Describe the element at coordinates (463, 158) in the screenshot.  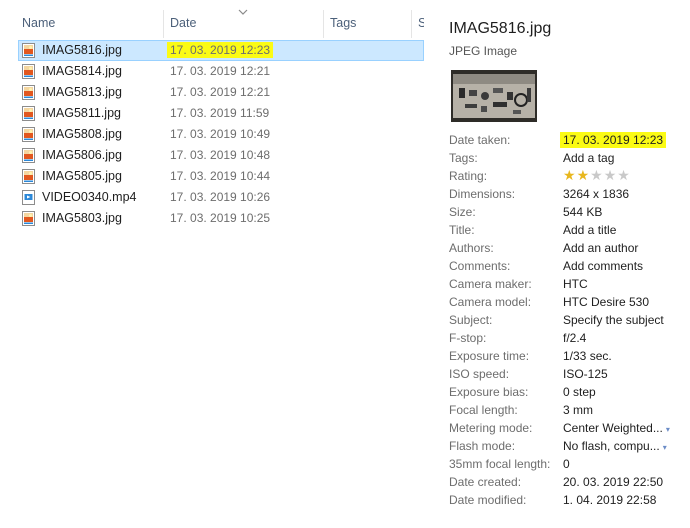
I see `property-label: Tags:` at that location.